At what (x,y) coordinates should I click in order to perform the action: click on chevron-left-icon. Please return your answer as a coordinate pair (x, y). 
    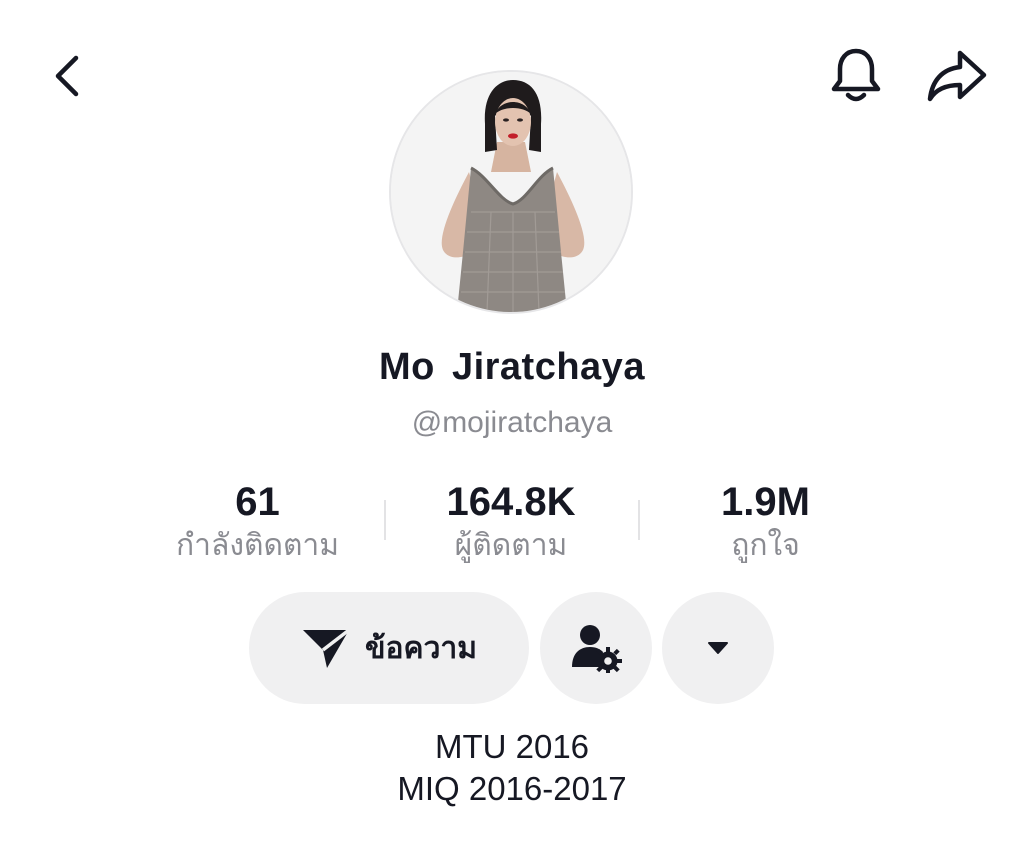
    Looking at the image, I should click on (67, 76).